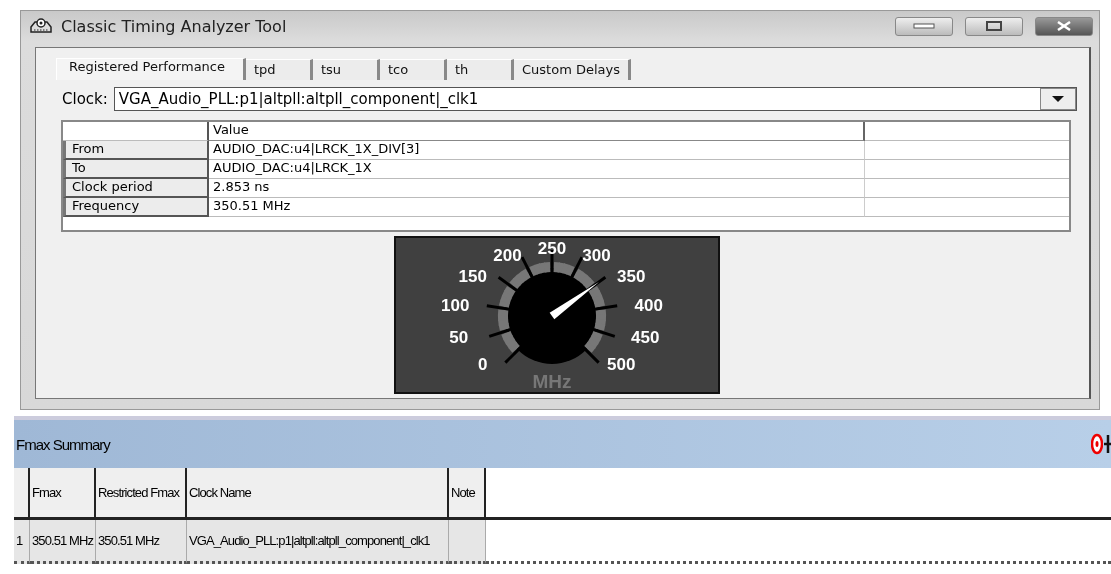  What do you see at coordinates (22, 494) in the screenshot?
I see `corner-cell` at bounding box center [22, 494].